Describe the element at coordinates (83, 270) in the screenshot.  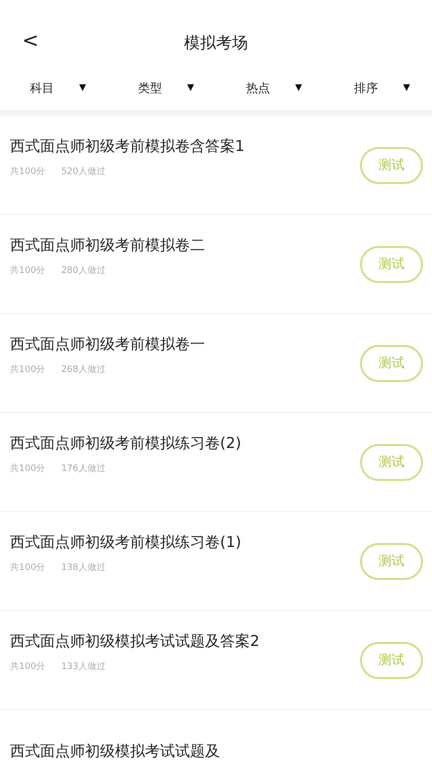
I see `attempt-count: 280人做过` at that location.